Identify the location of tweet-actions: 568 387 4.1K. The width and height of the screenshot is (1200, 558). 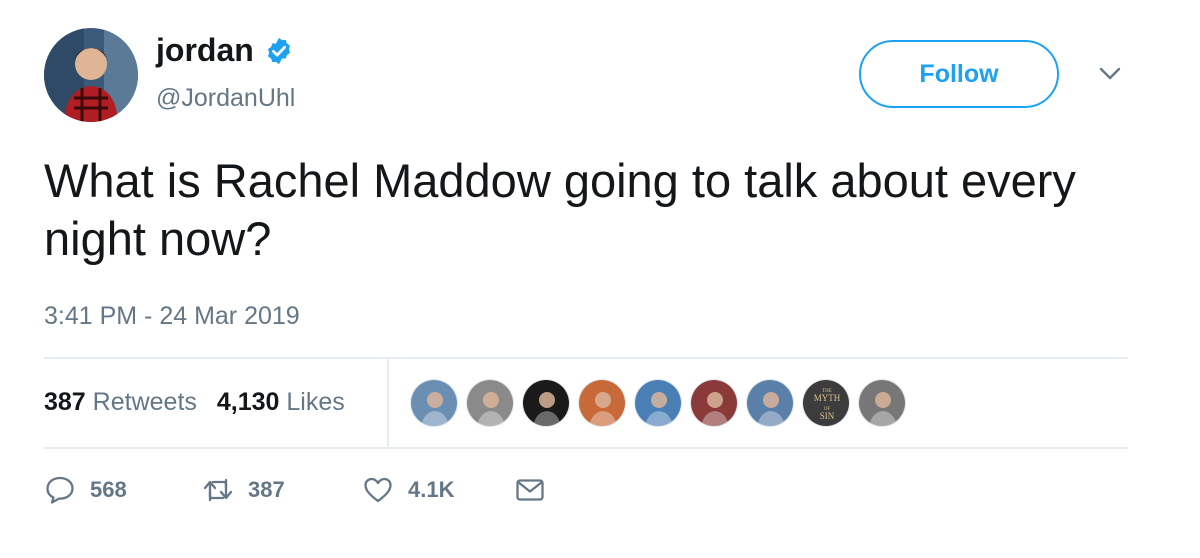
(295, 490).